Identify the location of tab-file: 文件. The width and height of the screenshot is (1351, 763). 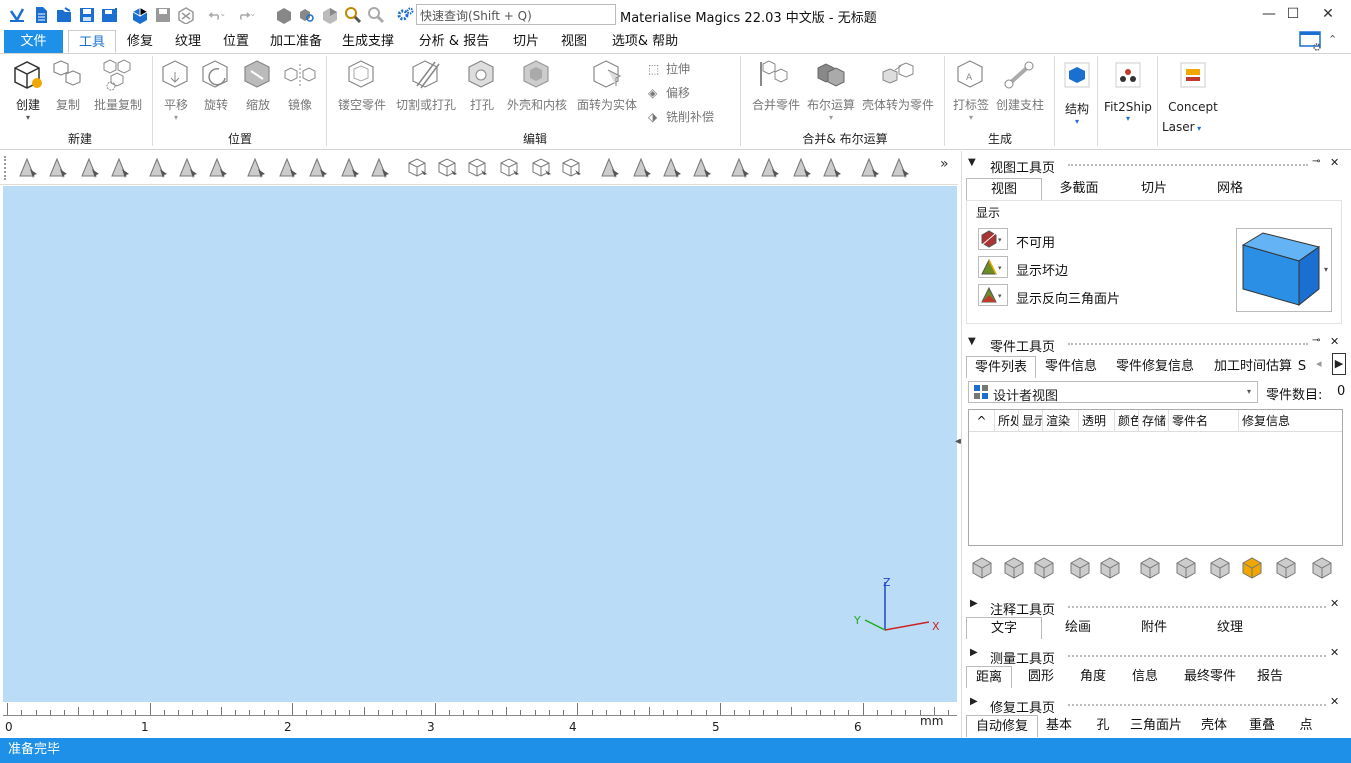
(33, 41).